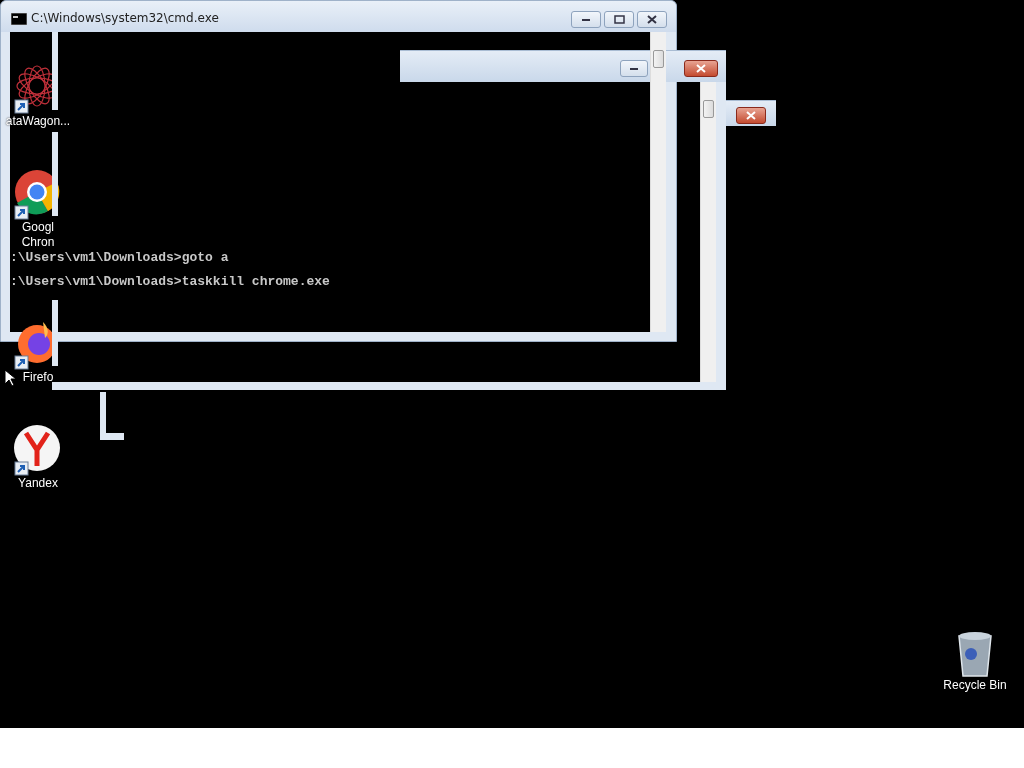  What do you see at coordinates (975, 685) in the screenshot?
I see `icon-label: Recycle Bin` at bounding box center [975, 685].